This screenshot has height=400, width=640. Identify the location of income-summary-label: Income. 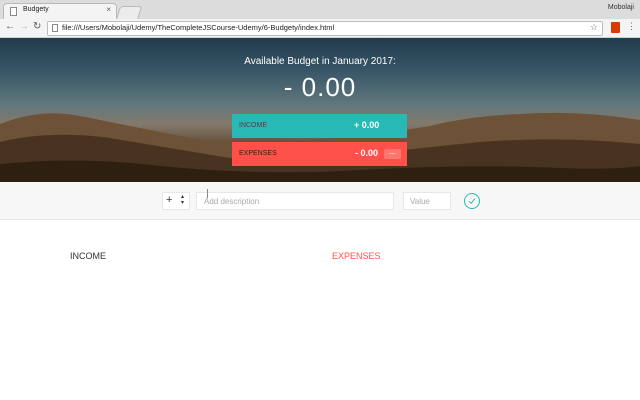
(253, 125).